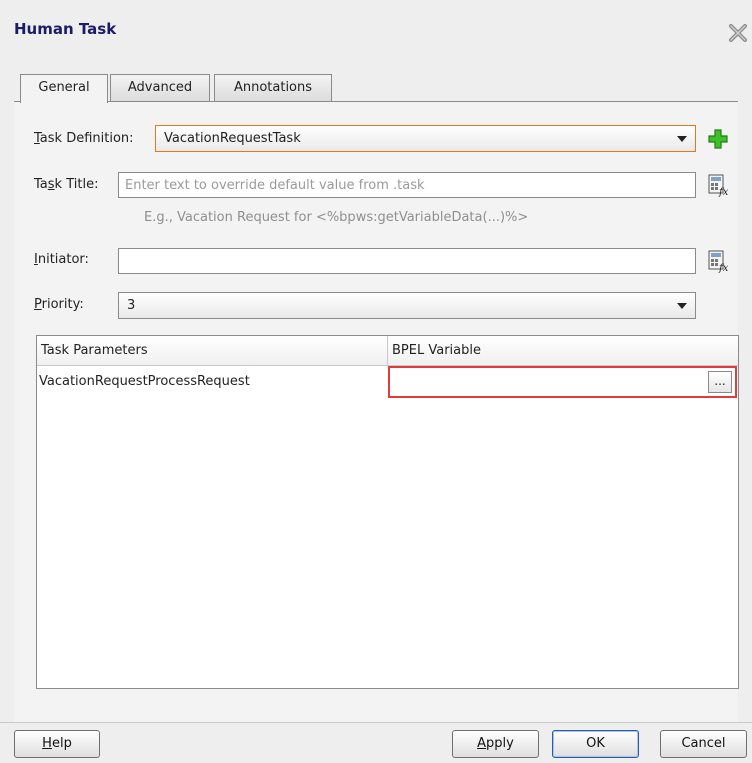 This screenshot has width=752, height=763. I want to click on tab-advanced: Advanced, so click(160, 87).